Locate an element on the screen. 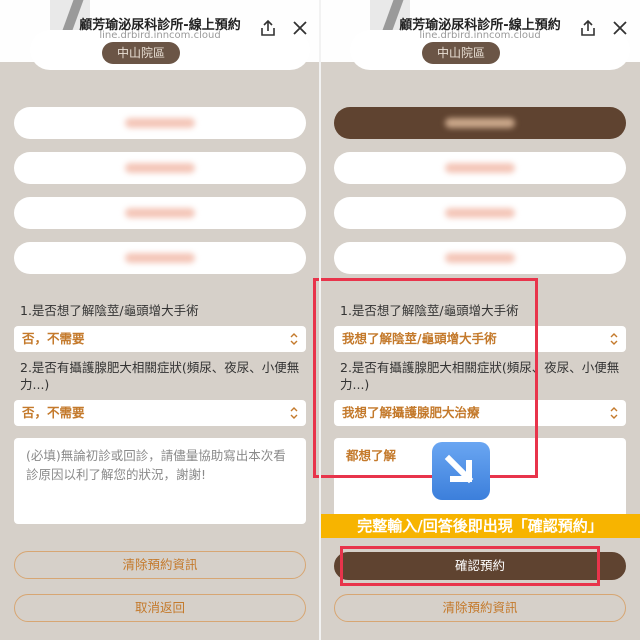  question-2-label: 2.是否有攝護腺肥大相關症狀(頻尿、夜尿、小便無力...) is located at coordinates (160, 376).